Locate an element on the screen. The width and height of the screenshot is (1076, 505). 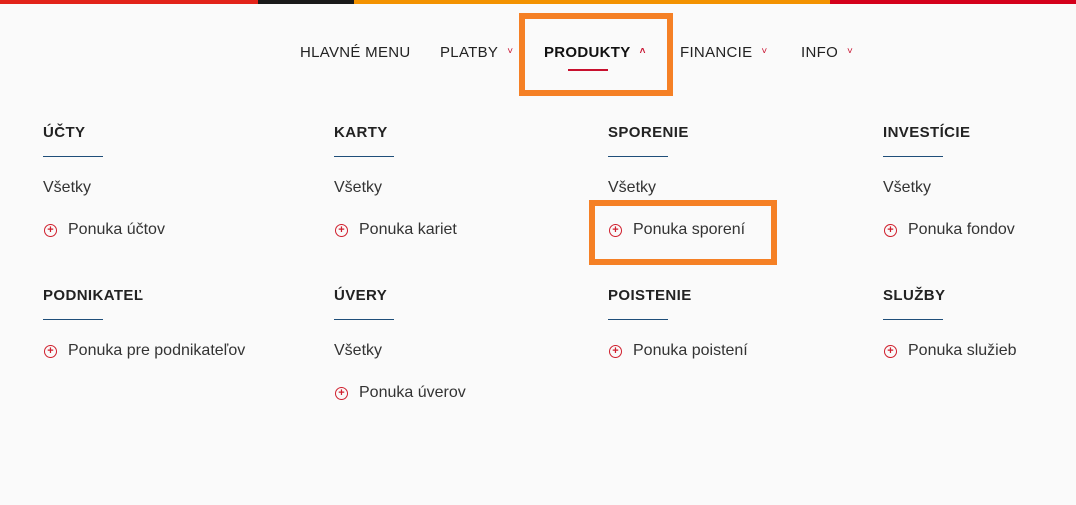
category-ucty: ÚČTY Všetky + Ponuka účtov is located at coordinates (163, 192).